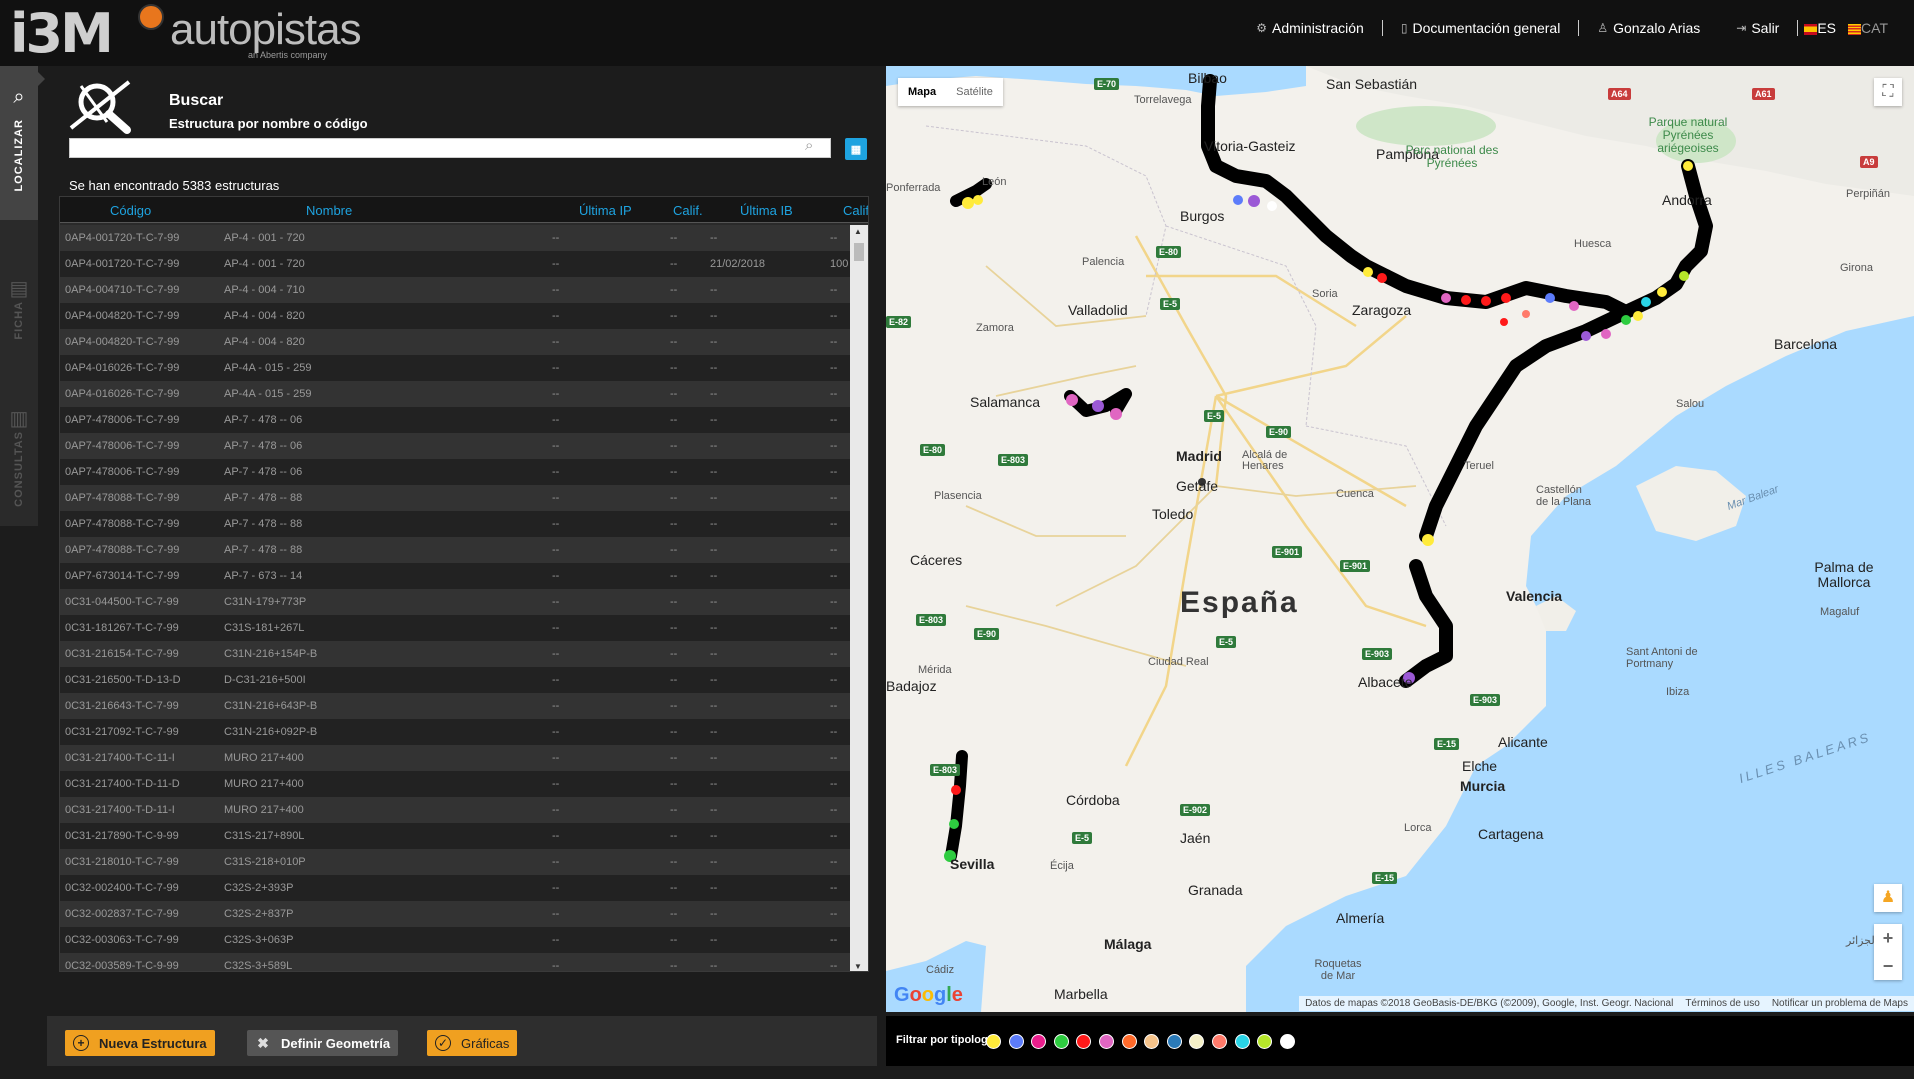  What do you see at coordinates (1081, 994) in the screenshot?
I see `map-label-marbella: Marbella` at bounding box center [1081, 994].